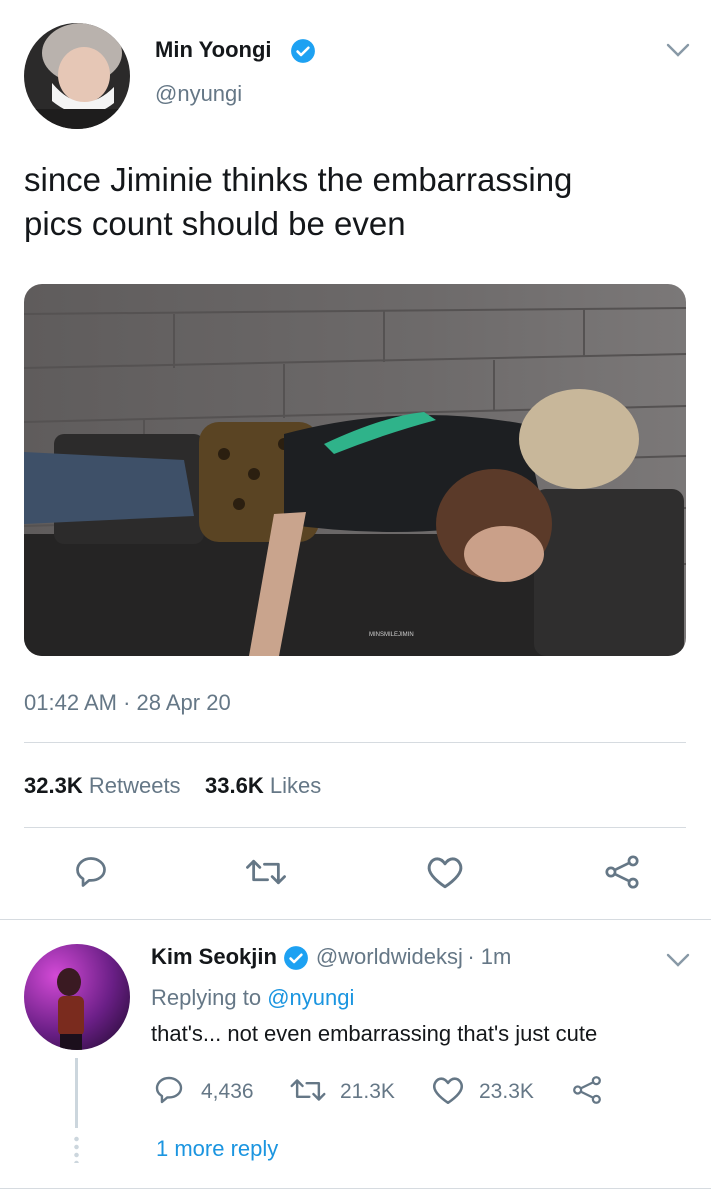 The width and height of the screenshot is (711, 1200). I want to click on retweet-count: 21.3K, so click(367, 1091).